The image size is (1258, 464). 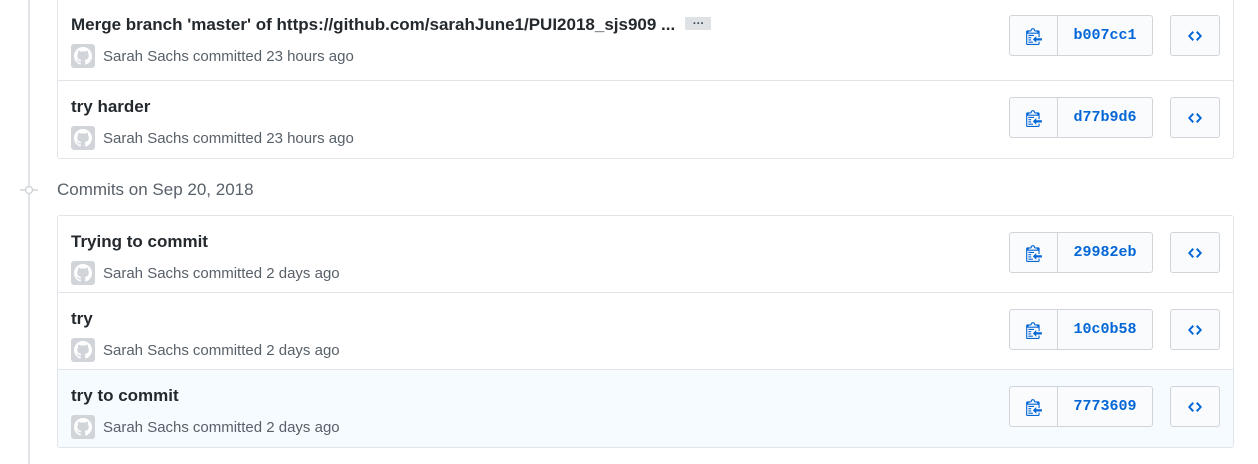 What do you see at coordinates (29, 190) in the screenshot?
I see `git-commit-icon` at bounding box center [29, 190].